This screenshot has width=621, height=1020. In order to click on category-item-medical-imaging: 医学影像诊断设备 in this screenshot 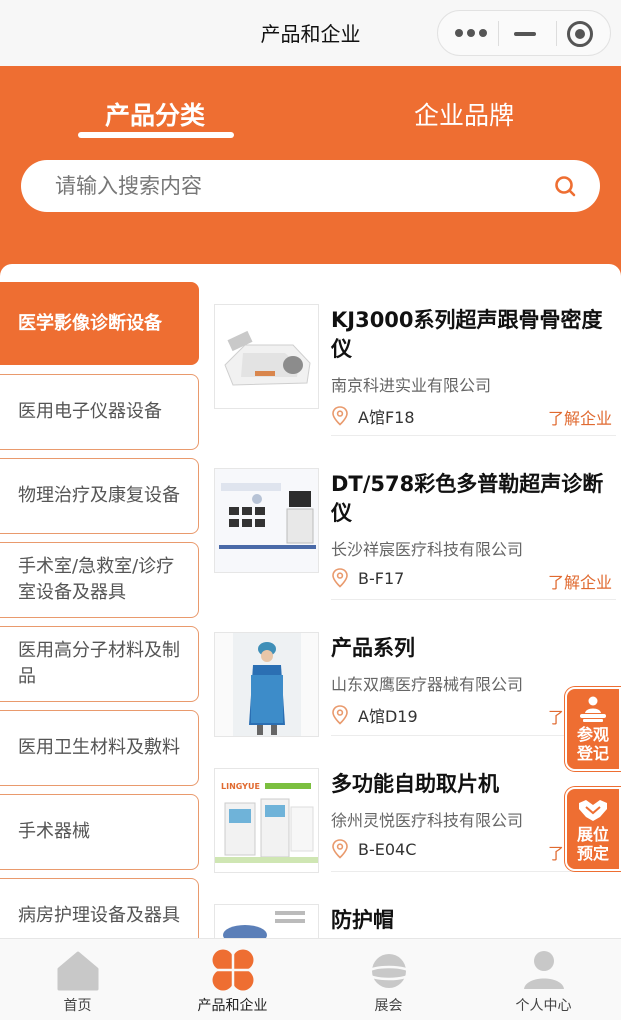, I will do `click(99, 323)`.